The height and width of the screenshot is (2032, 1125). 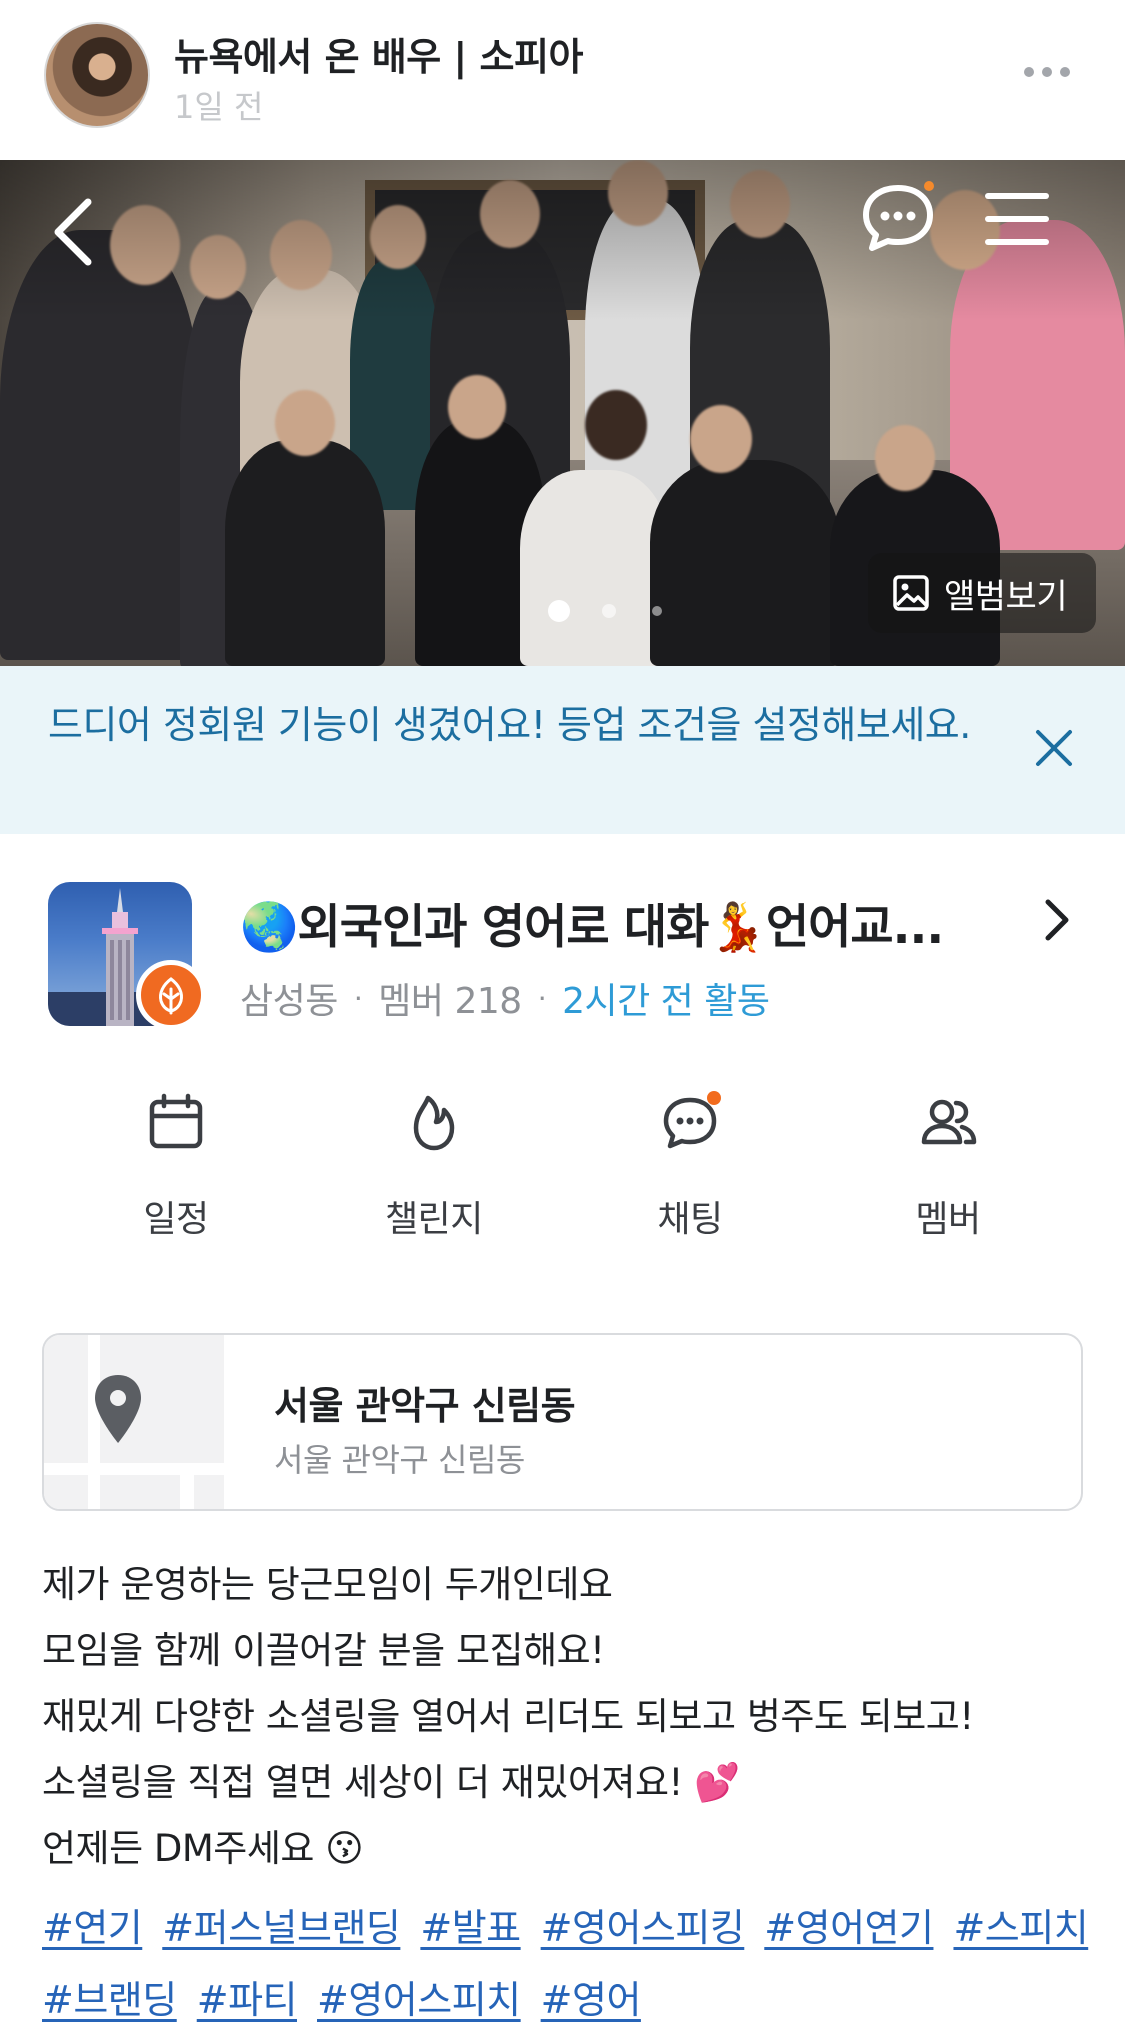 I want to click on group-detail-button, so click(x=1056, y=920).